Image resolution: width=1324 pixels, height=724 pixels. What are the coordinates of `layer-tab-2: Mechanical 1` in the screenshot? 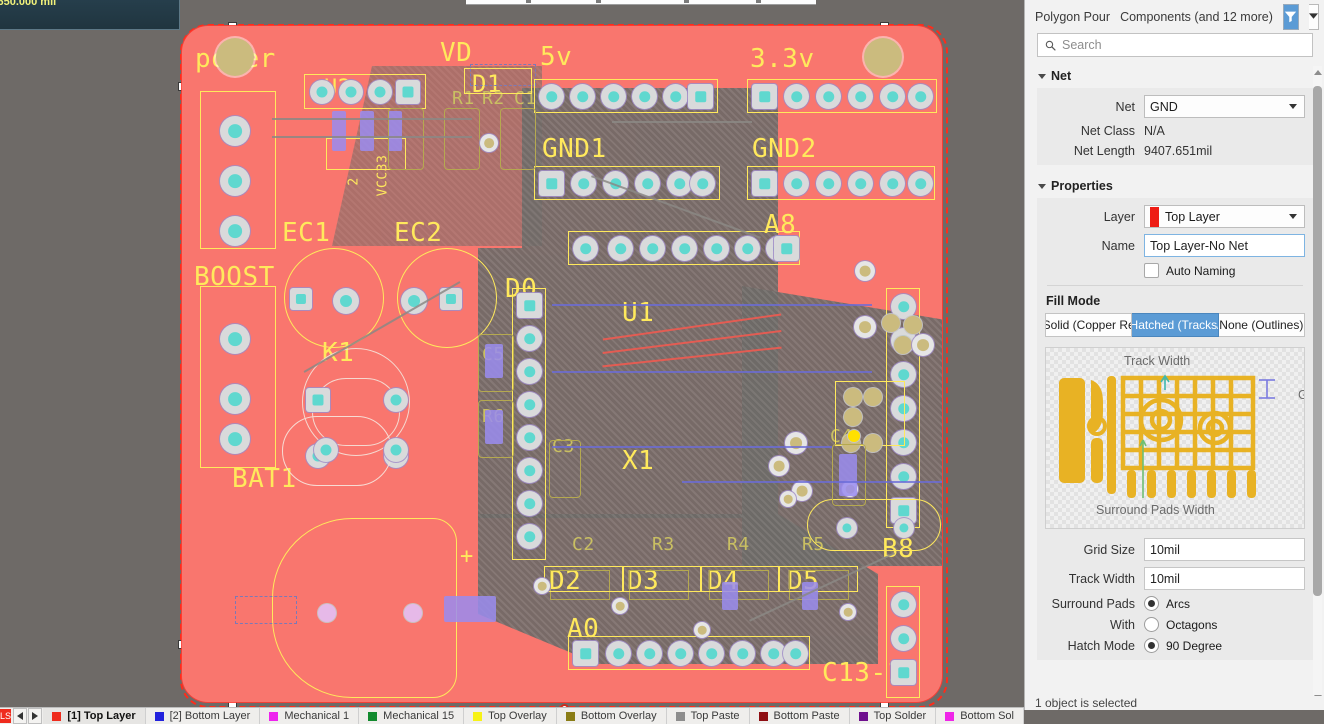 It's located at (310, 716).